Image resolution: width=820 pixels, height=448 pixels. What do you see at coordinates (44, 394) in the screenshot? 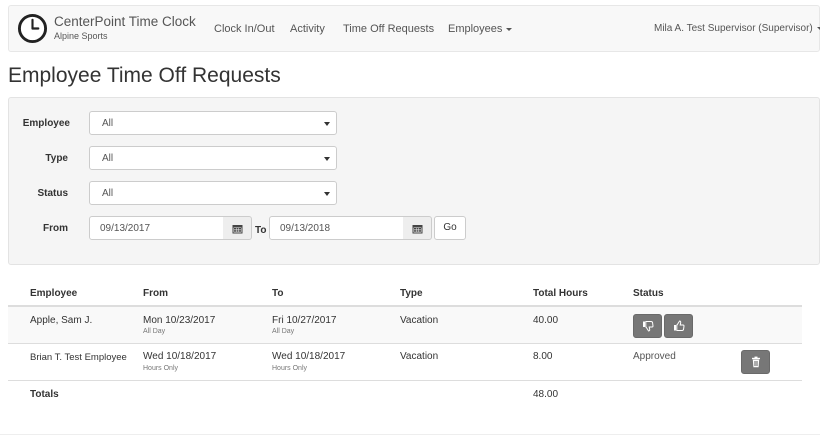
I see `totals-label: Totals` at bounding box center [44, 394].